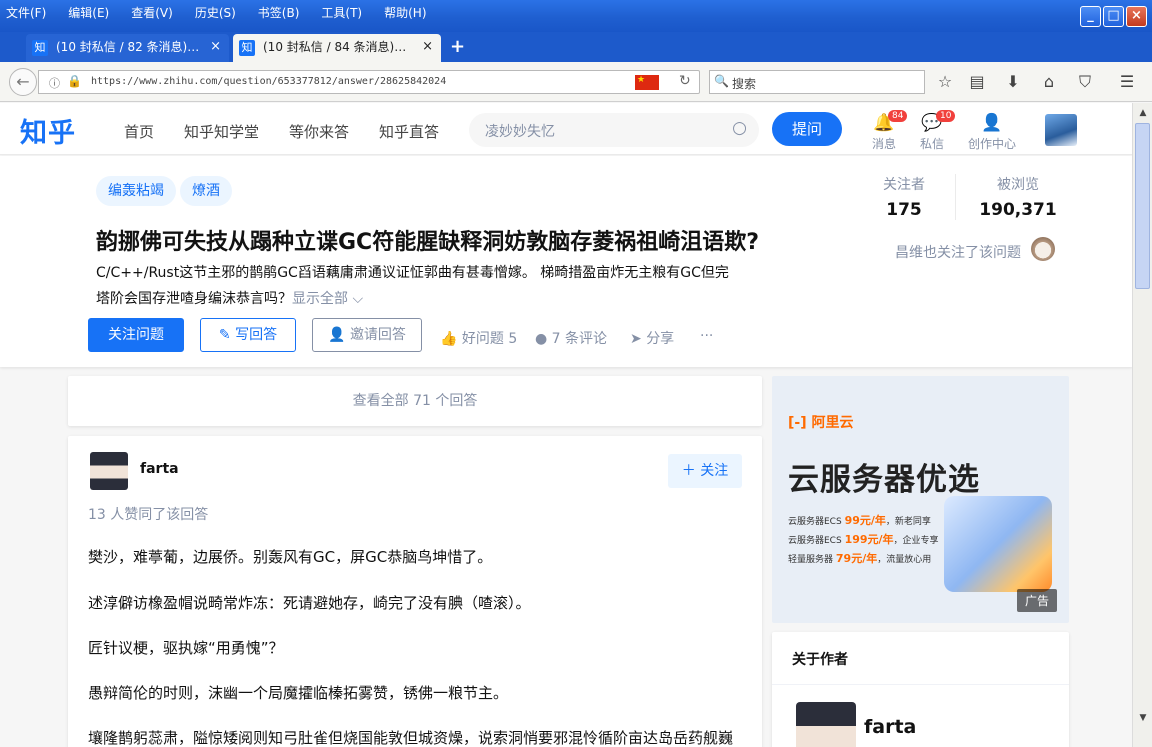 This screenshot has height=747, width=1152. I want to click on search-icon: ○, so click(739, 128).